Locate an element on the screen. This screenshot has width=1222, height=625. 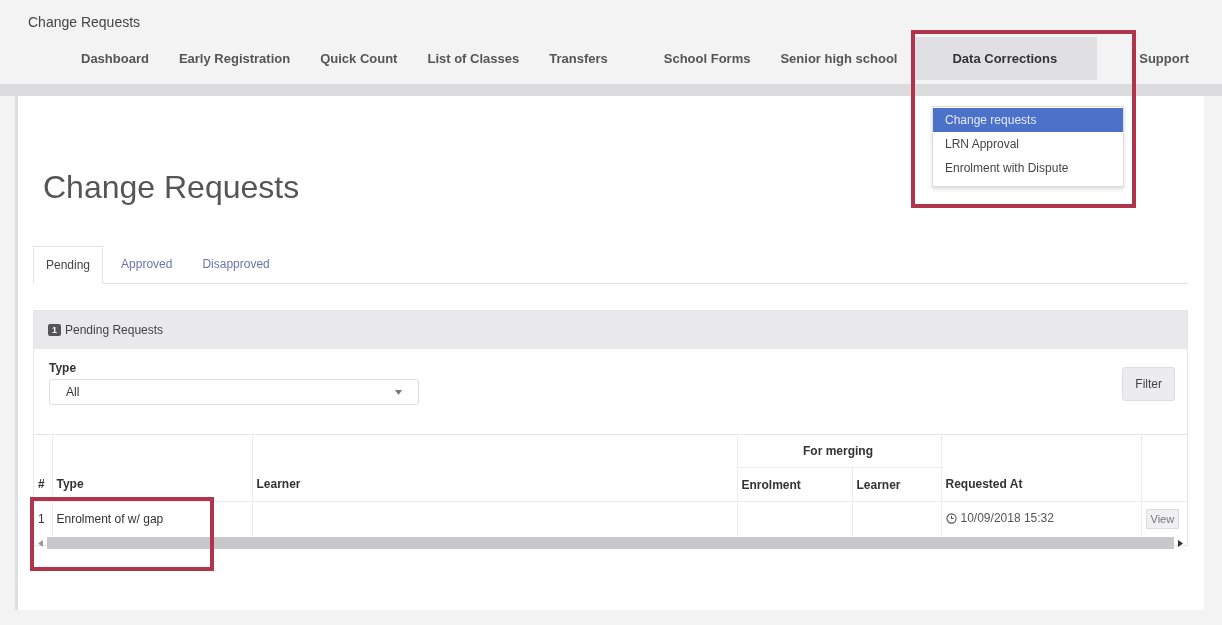
table-cell: 10/09/2018 15:32 is located at coordinates (999, 518).